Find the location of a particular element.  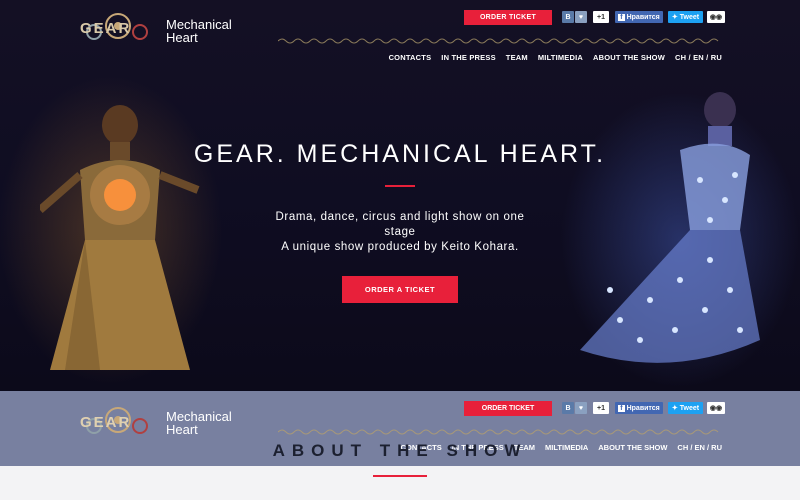

hero-divider is located at coordinates (400, 186).